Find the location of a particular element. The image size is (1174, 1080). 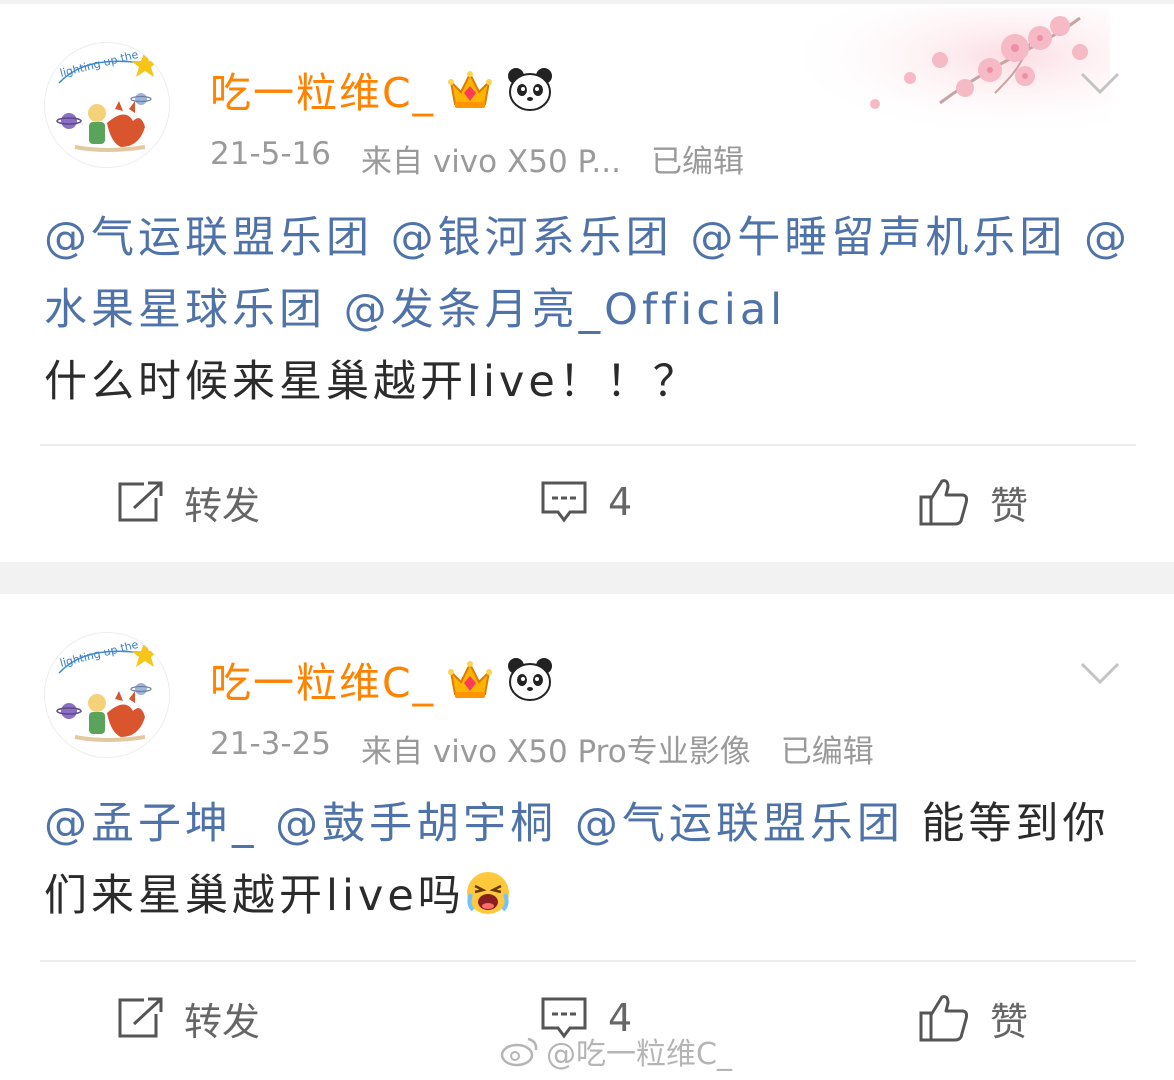

action-bar: 转发 4 赞 is located at coordinates (587, 502).